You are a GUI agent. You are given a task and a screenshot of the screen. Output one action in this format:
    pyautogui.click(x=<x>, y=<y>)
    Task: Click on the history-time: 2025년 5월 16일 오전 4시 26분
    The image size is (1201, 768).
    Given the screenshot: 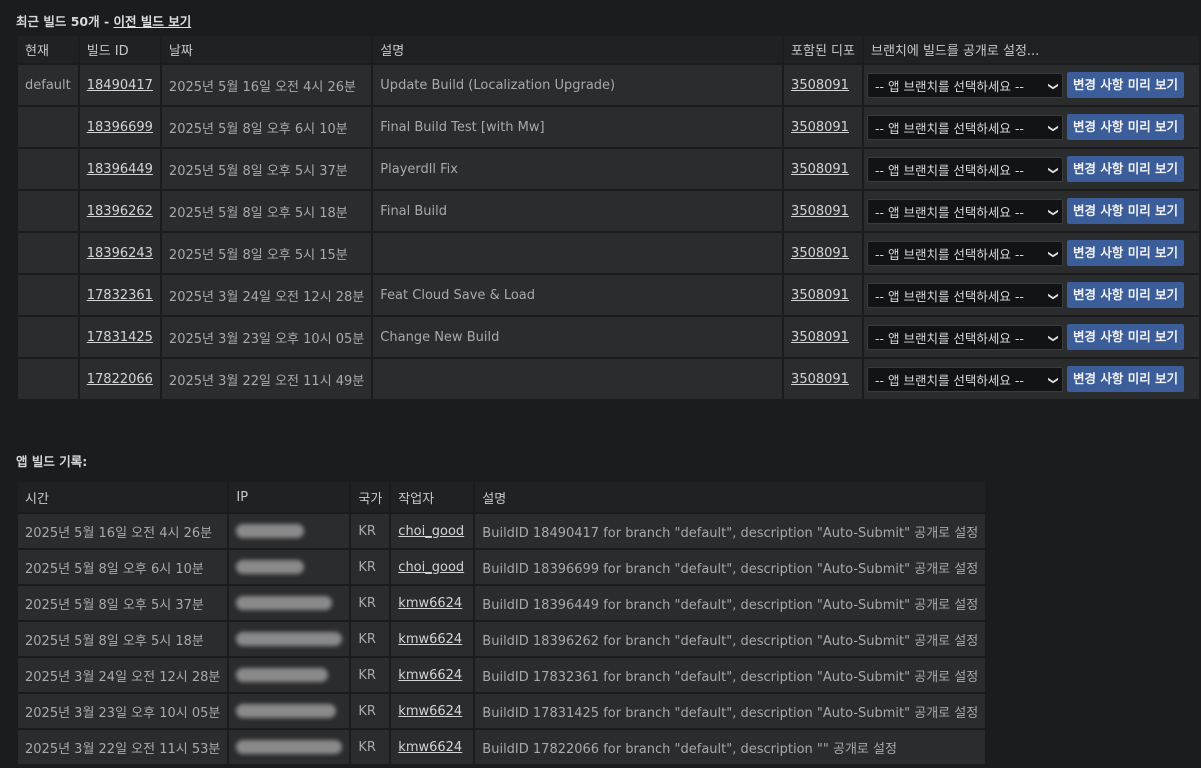 What is the action you would take?
    pyautogui.click(x=123, y=531)
    